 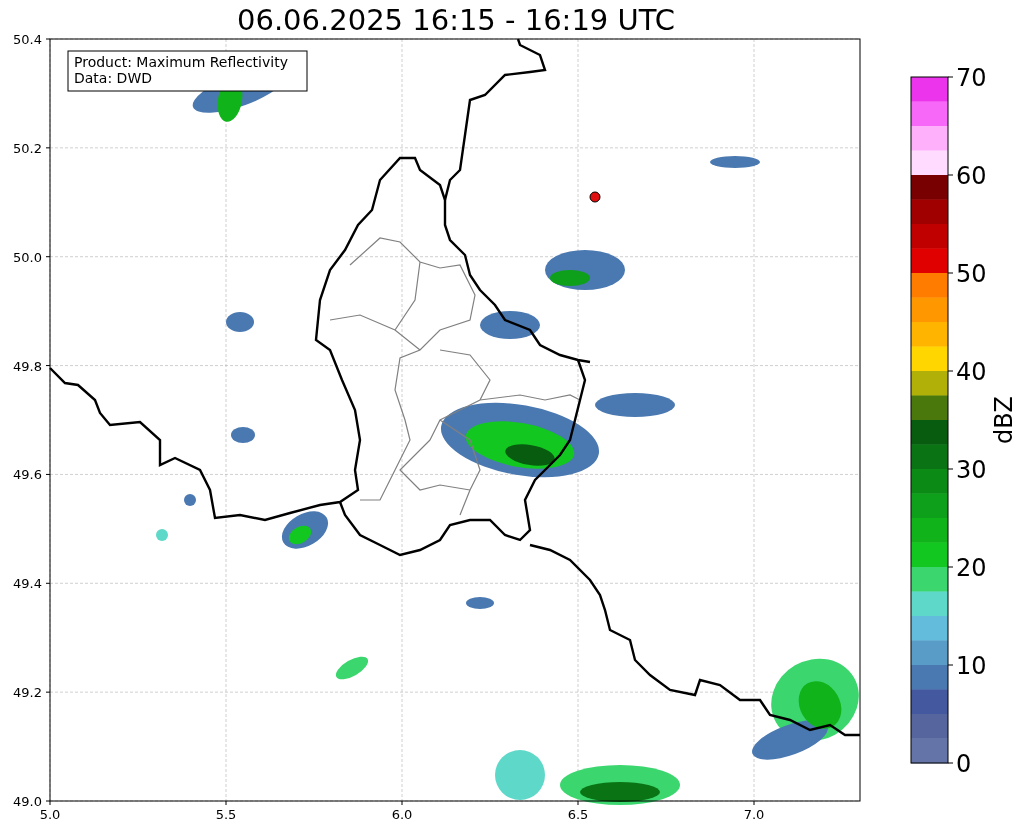 I want to click on x-tick-label: 7.0, so click(x=754, y=814).